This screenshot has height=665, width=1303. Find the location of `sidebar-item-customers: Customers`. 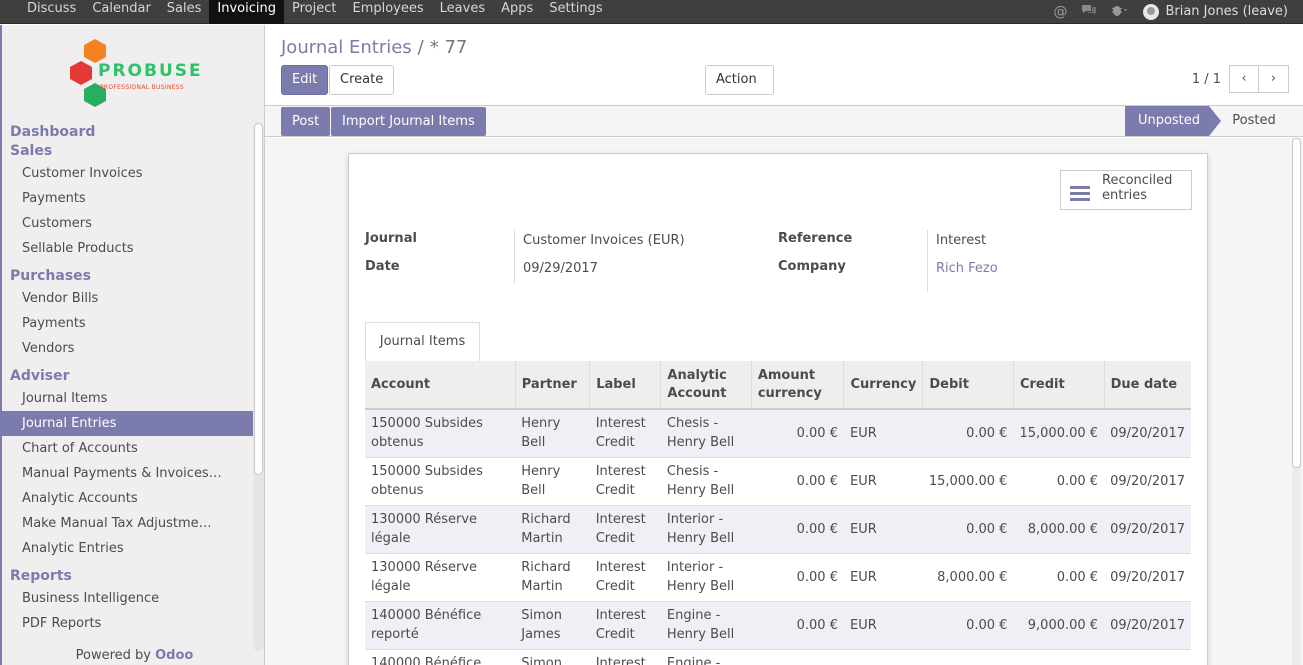

sidebar-item-customers: Customers is located at coordinates (131, 223).